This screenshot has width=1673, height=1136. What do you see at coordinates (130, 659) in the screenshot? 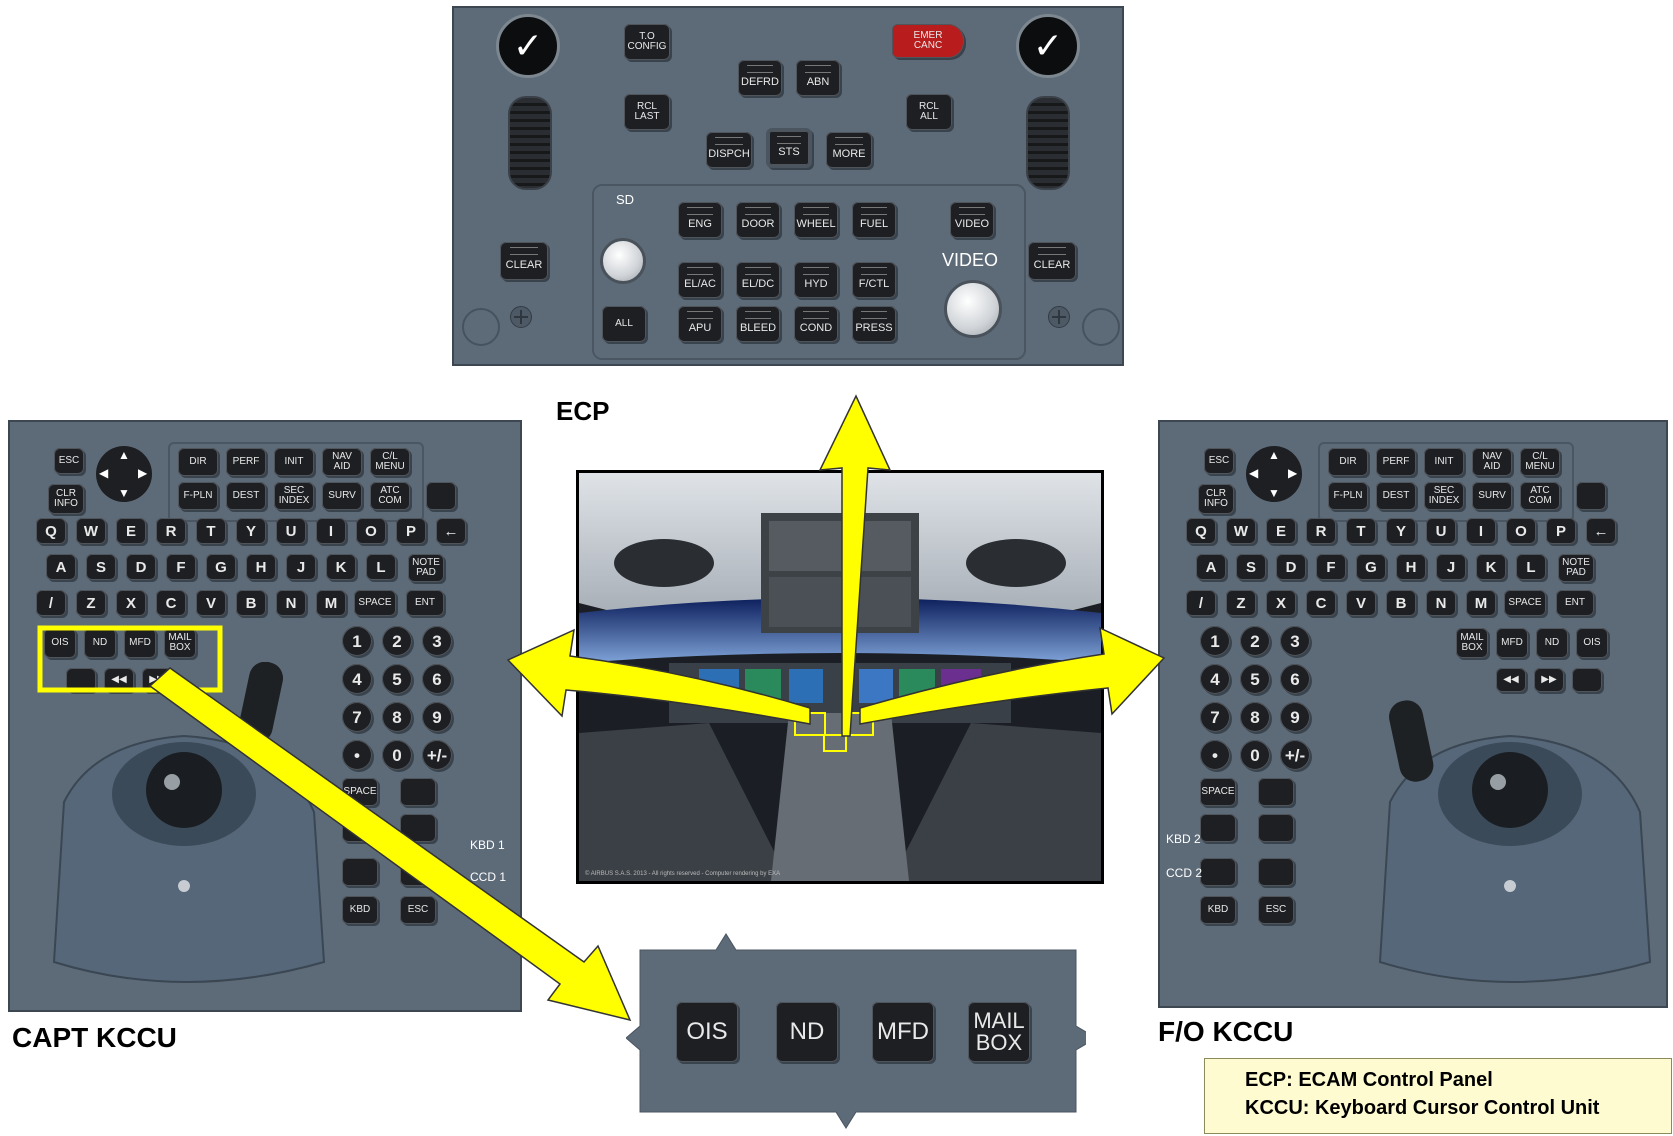
I see `display-keys-highlight` at bounding box center [130, 659].